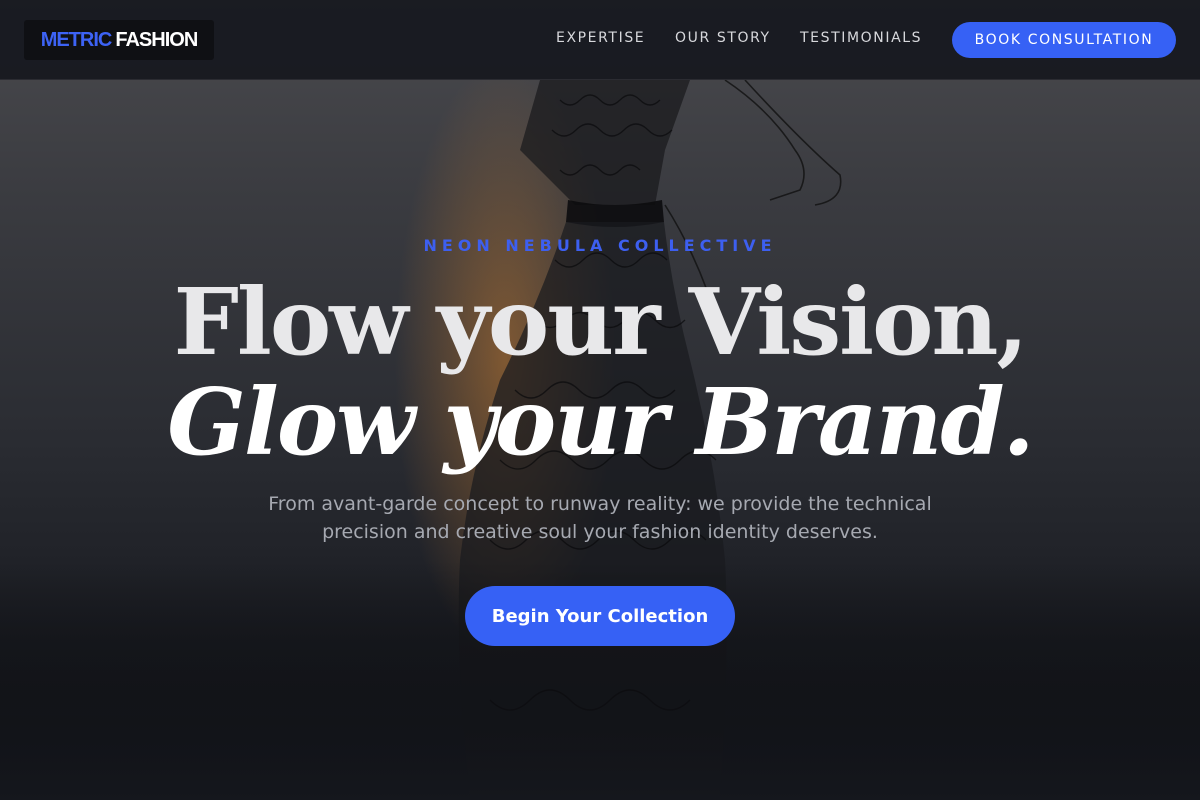 The height and width of the screenshot is (800, 1200). I want to click on nav-link-expertise: EXPERTISE, so click(600, 38).